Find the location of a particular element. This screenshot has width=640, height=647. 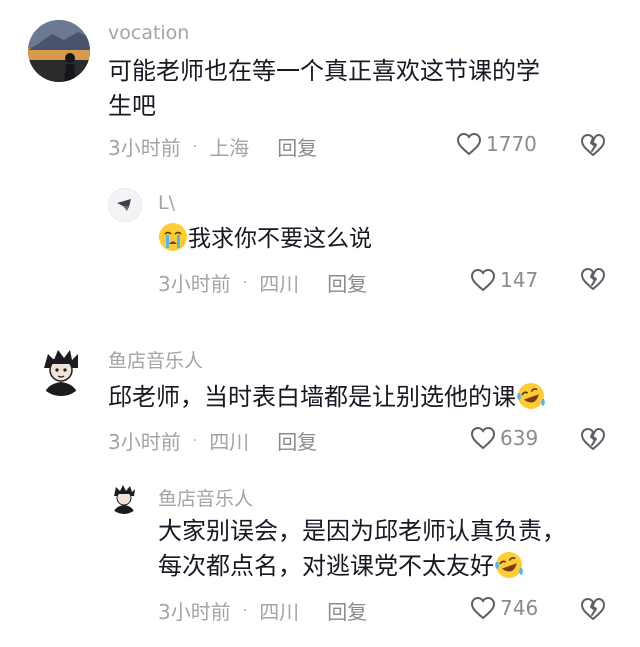

comment-text-line: 大家别误会，是因为邱老师认真负责， is located at coordinates (362, 531).